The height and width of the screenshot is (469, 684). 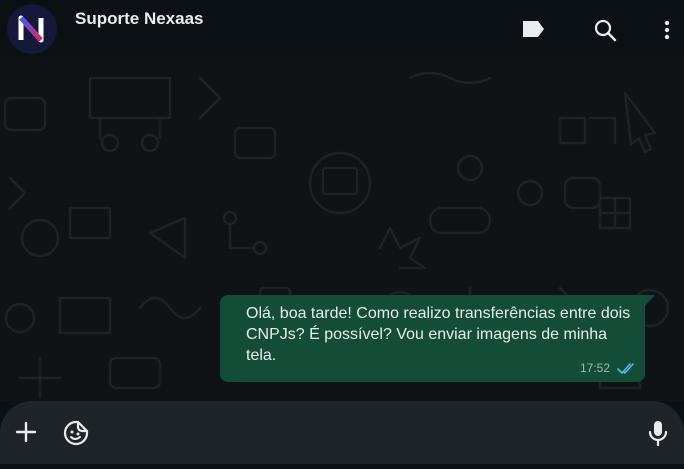 I want to click on search-icon, so click(x=606, y=33).